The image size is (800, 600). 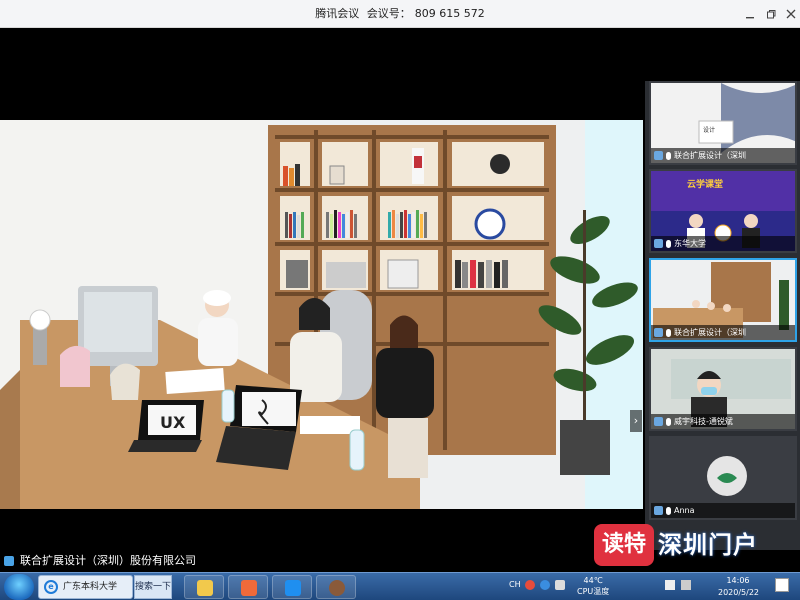 I want to click on meeting-icon, so click(x=293, y=588).